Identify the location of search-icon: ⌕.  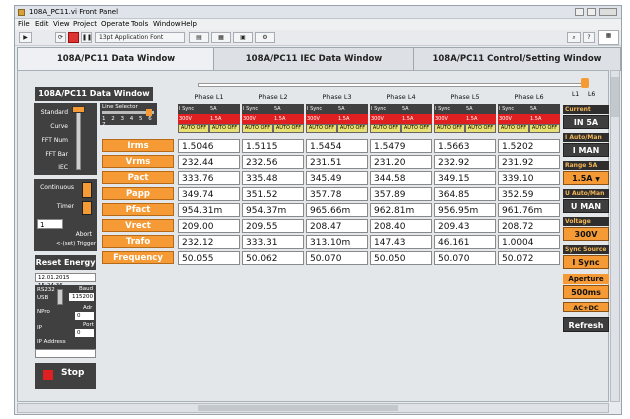
(574, 37).